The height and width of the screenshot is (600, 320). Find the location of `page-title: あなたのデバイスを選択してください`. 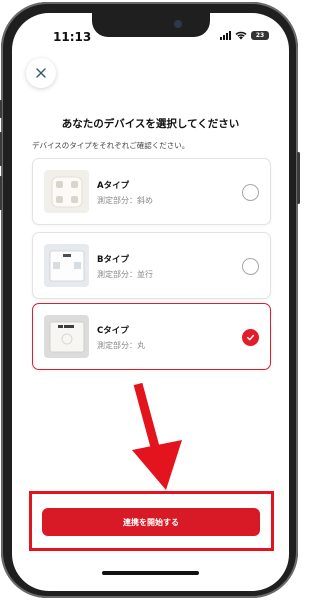

page-title: あなたのデバイスを選択してください is located at coordinates (150, 124).